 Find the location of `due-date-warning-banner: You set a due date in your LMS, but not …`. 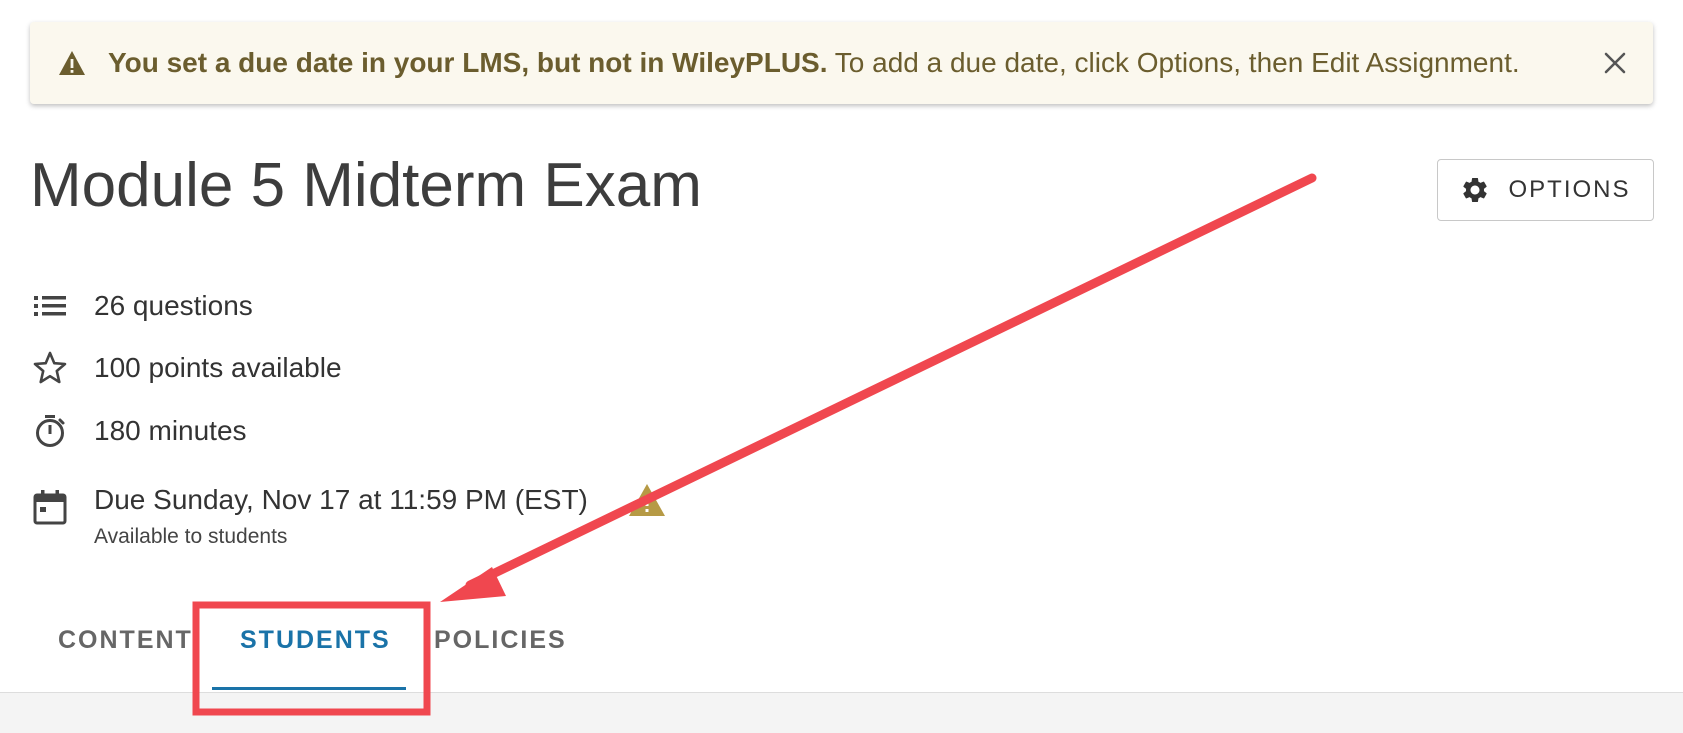

due-date-warning-banner: You set a due date in your LMS, but not … is located at coordinates (841, 63).